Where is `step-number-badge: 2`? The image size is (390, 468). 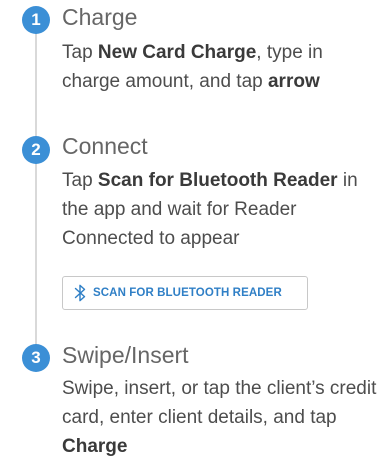
step-number-badge: 2 is located at coordinates (36, 150).